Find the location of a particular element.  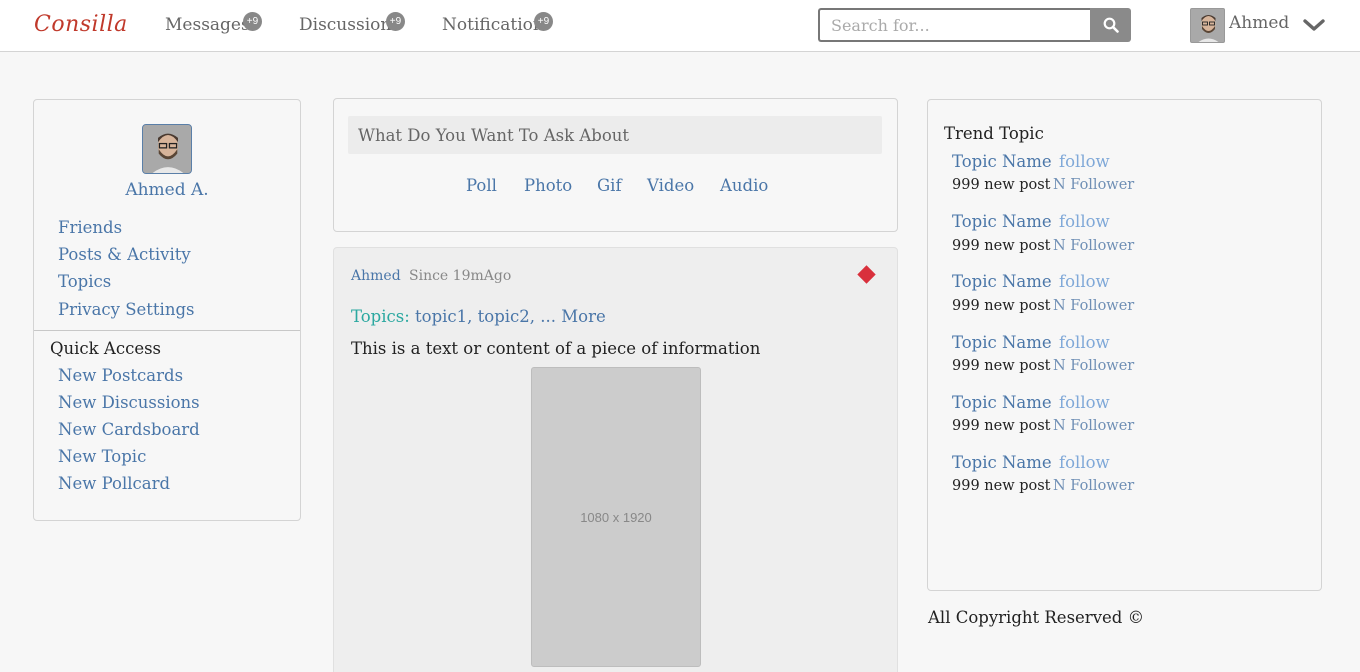

profile-avatar-image is located at coordinates (167, 149).